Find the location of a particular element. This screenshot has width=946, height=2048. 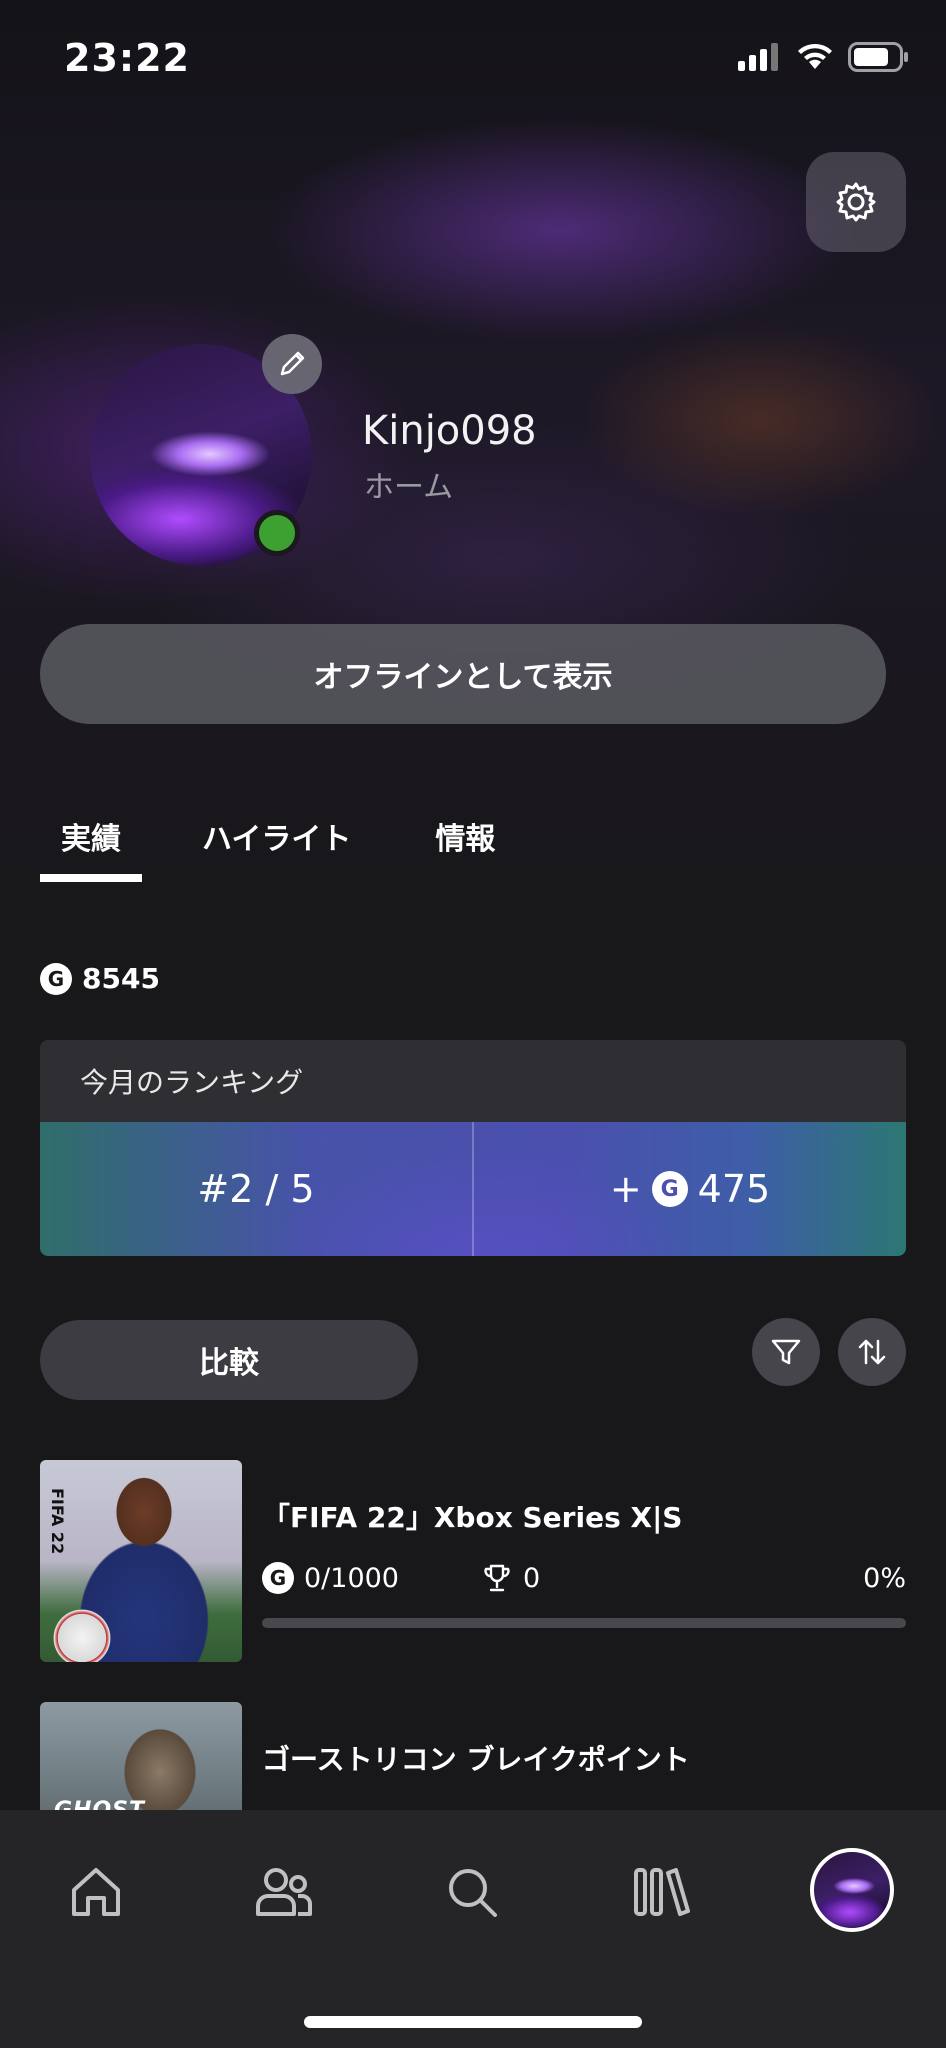

library-icon is located at coordinates (662, 1892).